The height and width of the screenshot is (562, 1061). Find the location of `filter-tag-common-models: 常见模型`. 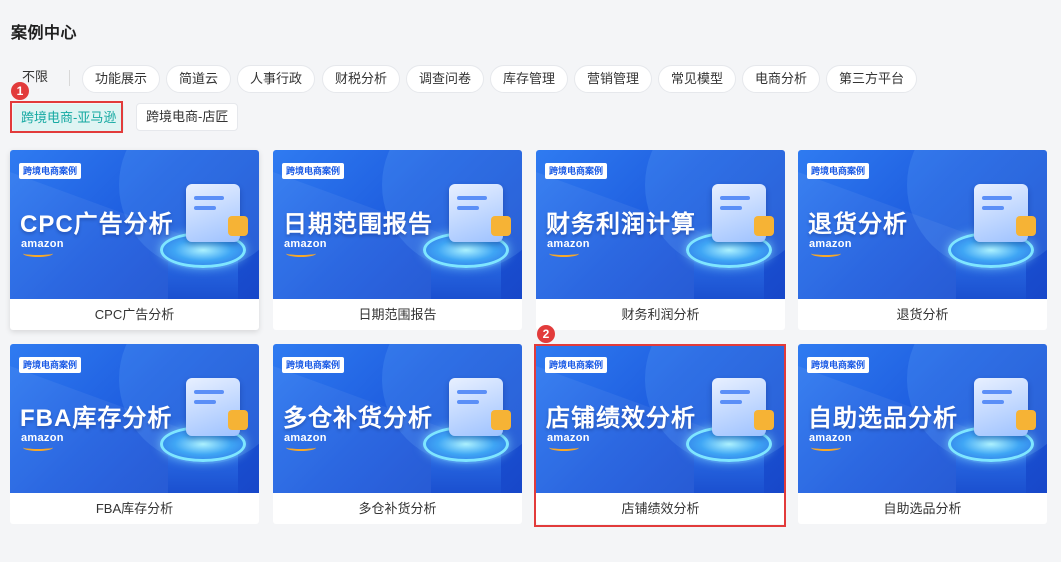

filter-tag-common-models: 常见模型 is located at coordinates (697, 79).